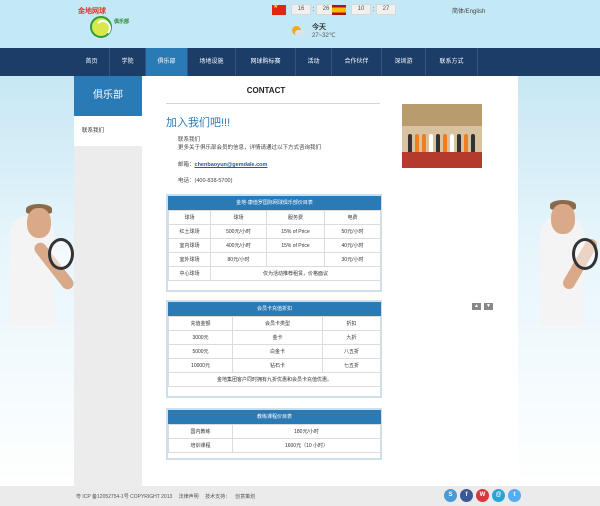 This screenshot has height=506, width=600. Describe the element at coordinates (274, 445) in the screenshot. I see `table-row: 培训课程 1600元（10 小时）` at that location.